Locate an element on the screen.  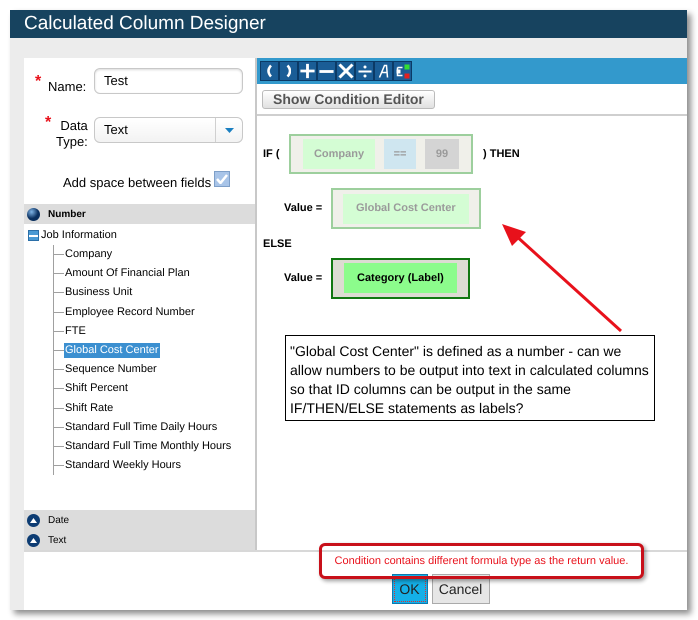
checkbox is located at coordinates (222, 179).